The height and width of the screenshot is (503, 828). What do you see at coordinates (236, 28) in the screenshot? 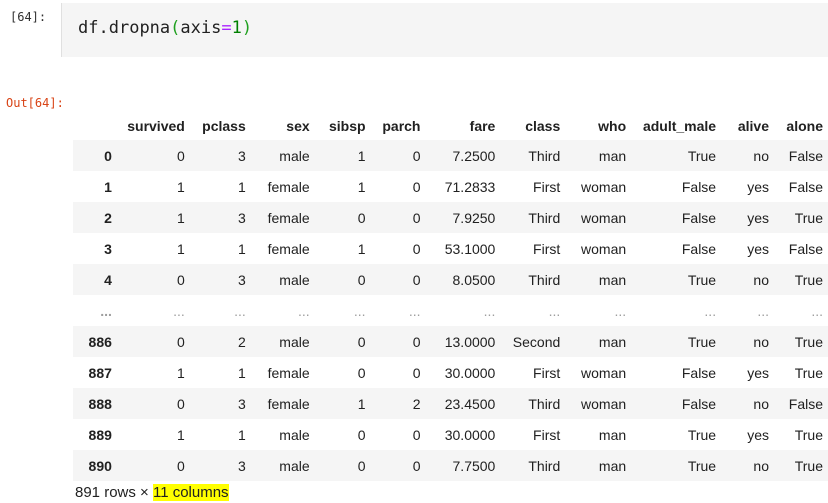
I see `code-number: 1` at bounding box center [236, 28].